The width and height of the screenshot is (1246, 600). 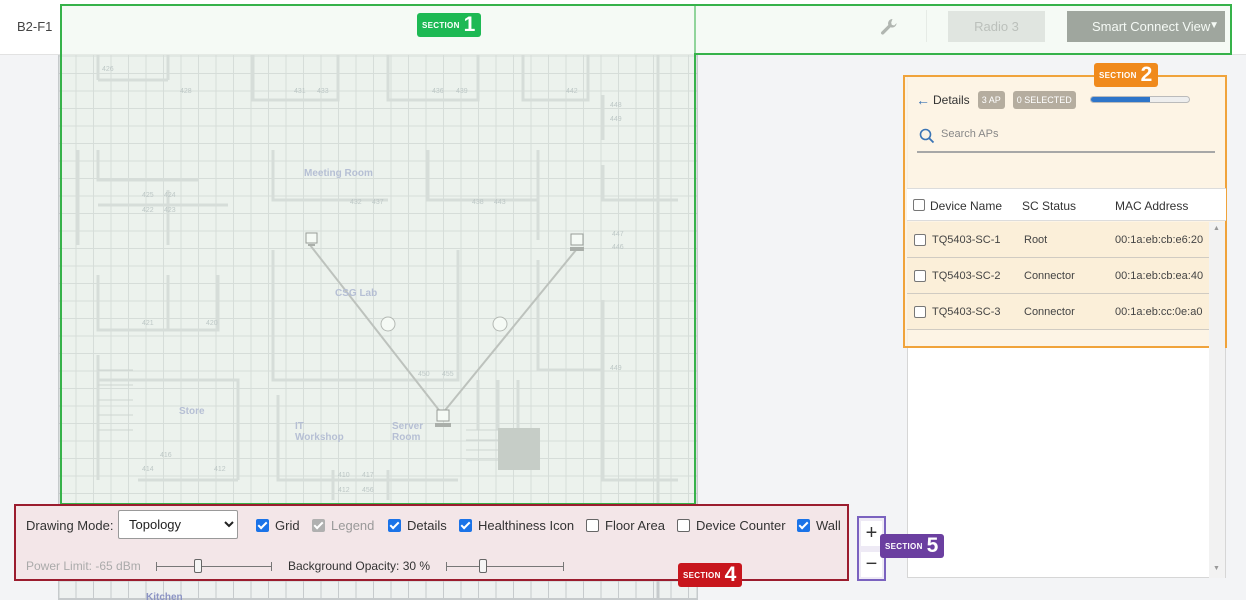 What do you see at coordinates (178, 524) in the screenshot?
I see `drawing-mode-select: Topology` at bounding box center [178, 524].